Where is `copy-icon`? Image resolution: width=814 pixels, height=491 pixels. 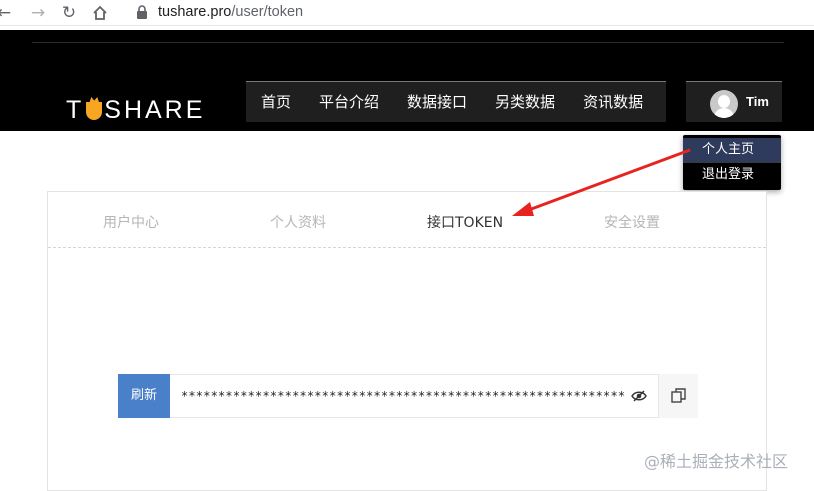 copy-icon is located at coordinates (678, 395).